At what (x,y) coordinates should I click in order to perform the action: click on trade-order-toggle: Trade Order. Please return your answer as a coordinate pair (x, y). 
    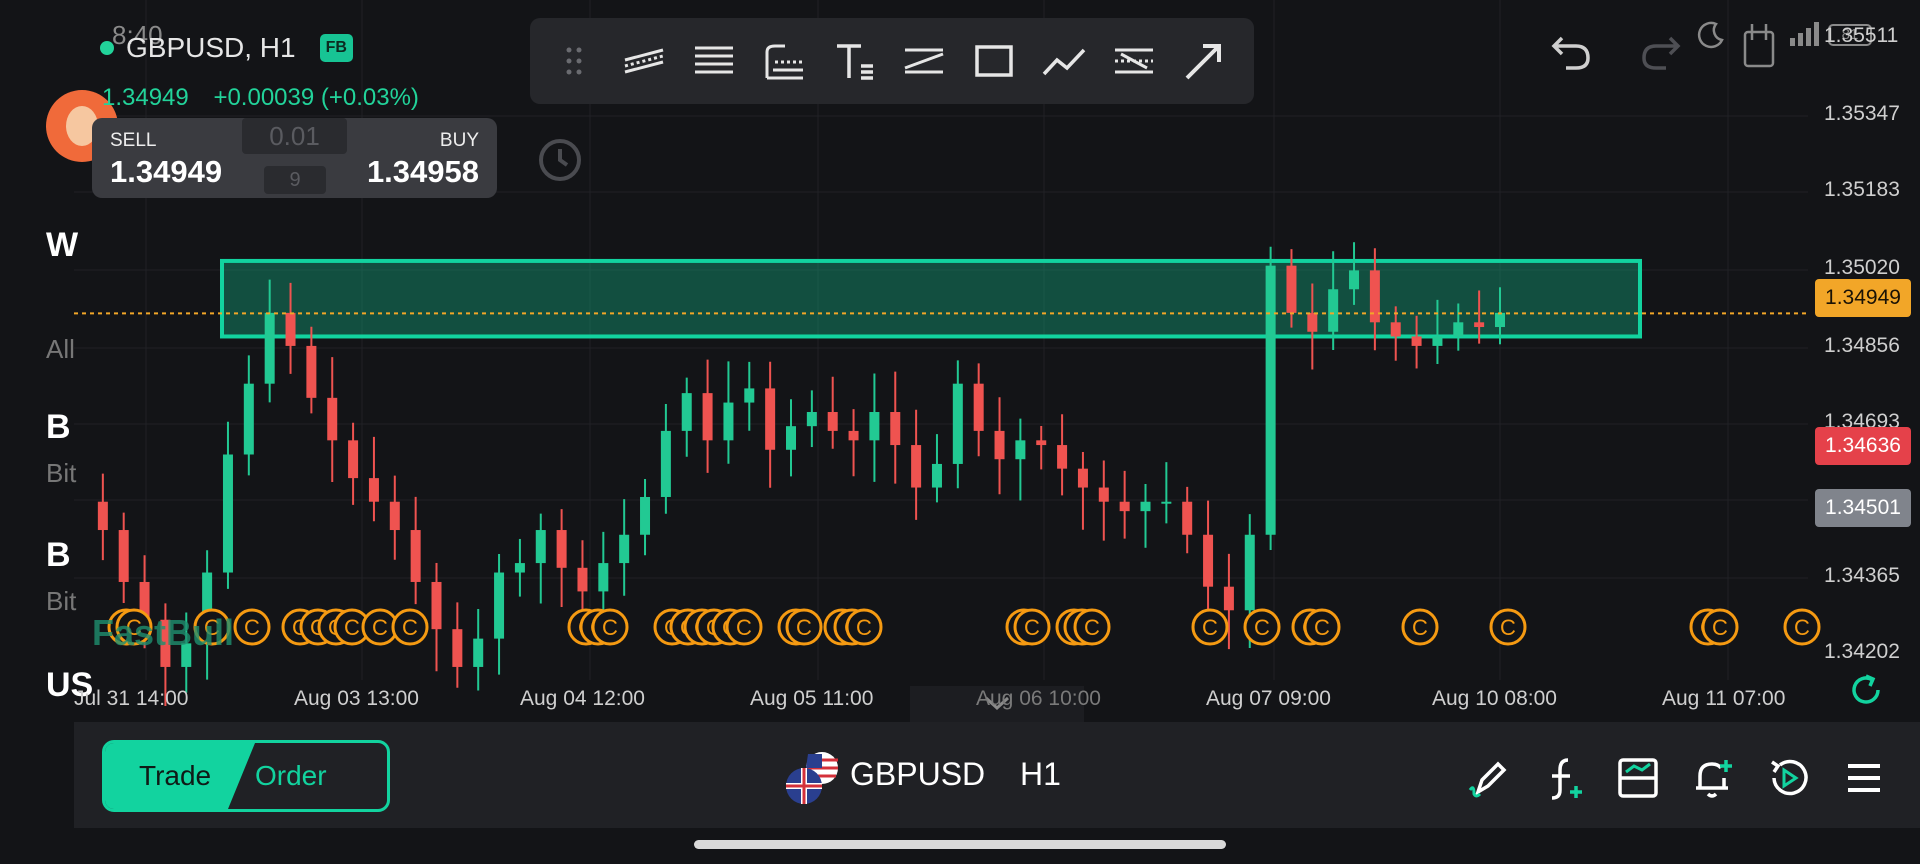
    Looking at the image, I should click on (246, 776).